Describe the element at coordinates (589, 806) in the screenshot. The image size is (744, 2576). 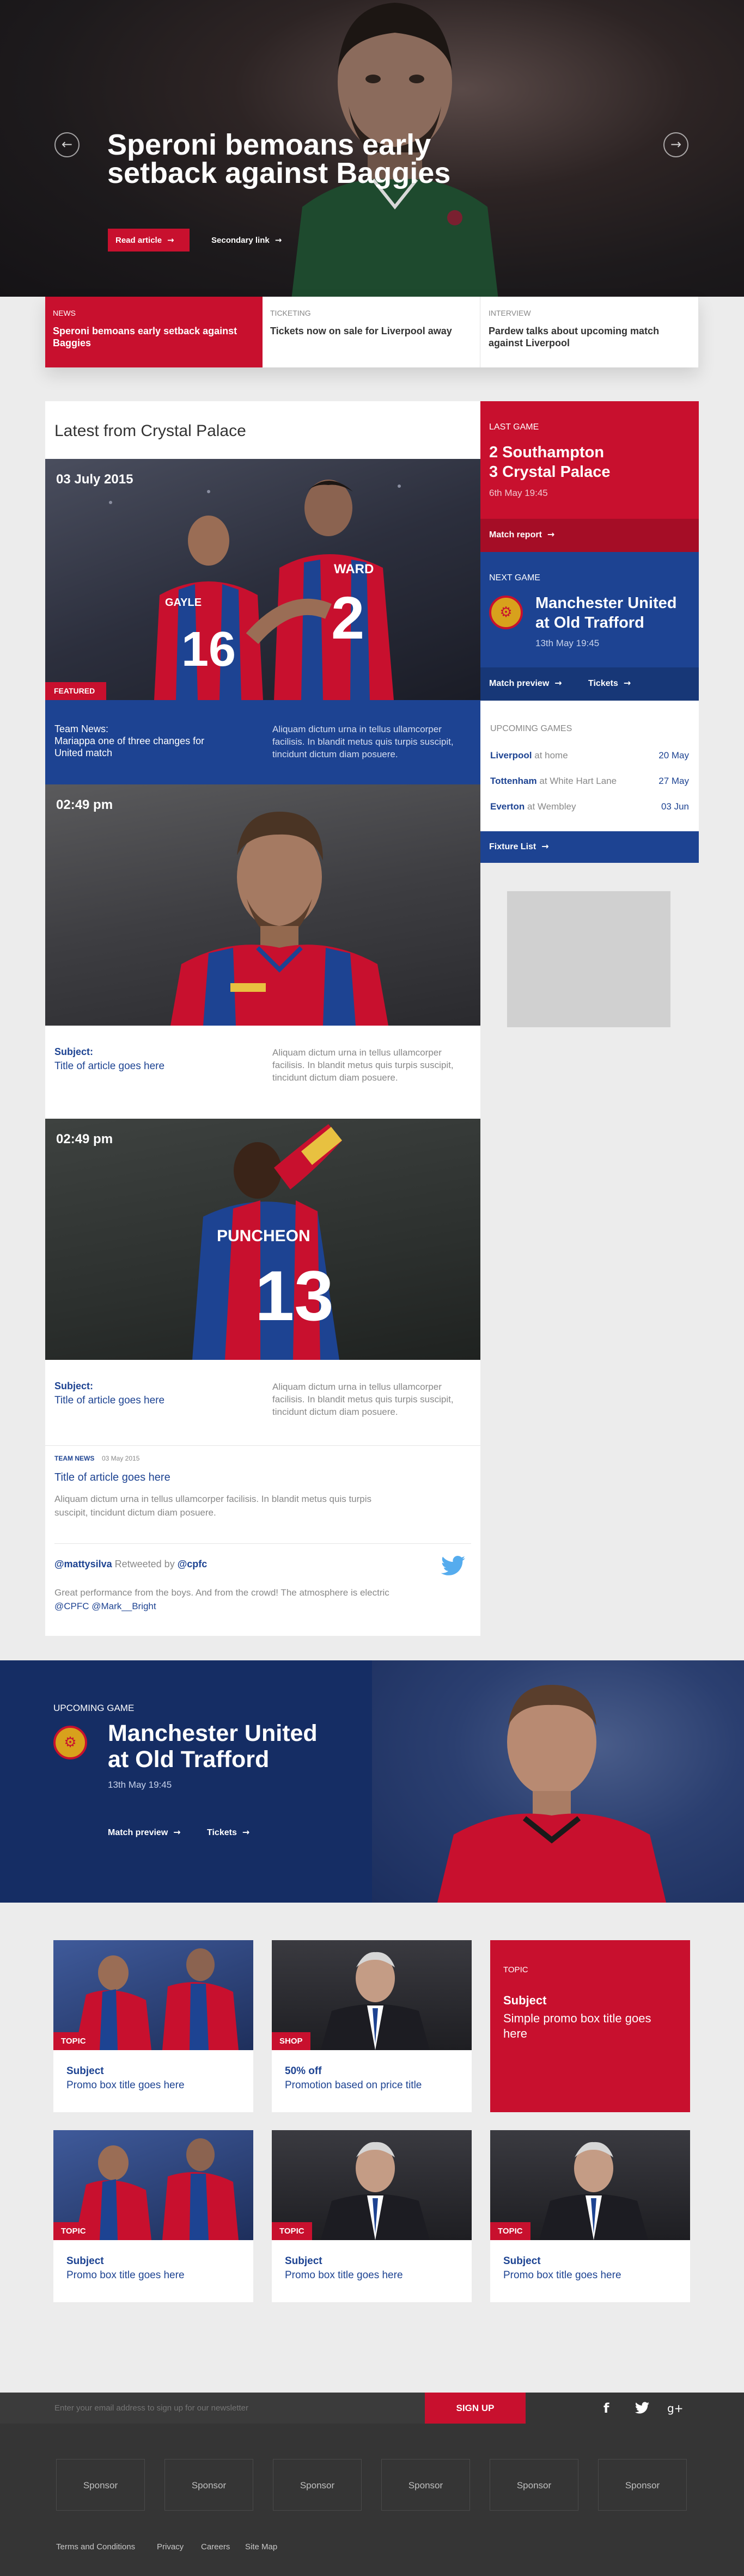
I see `upcoming-row: Everton at Wembley 03 Jun` at that location.